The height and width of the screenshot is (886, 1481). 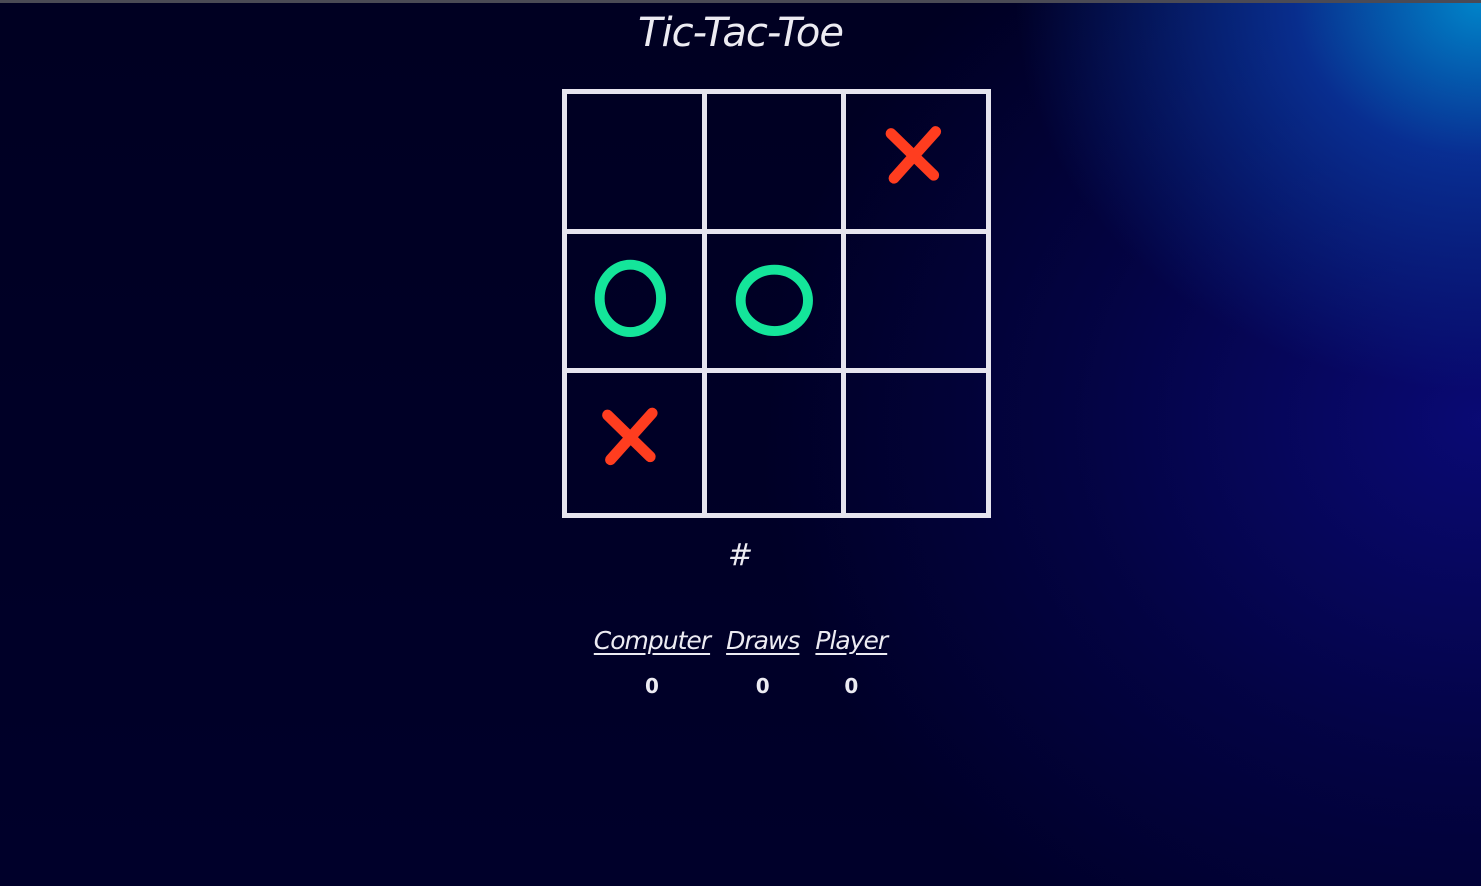 What do you see at coordinates (851, 640) in the screenshot?
I see `player-label: Player` at bounding box center [851, 640].